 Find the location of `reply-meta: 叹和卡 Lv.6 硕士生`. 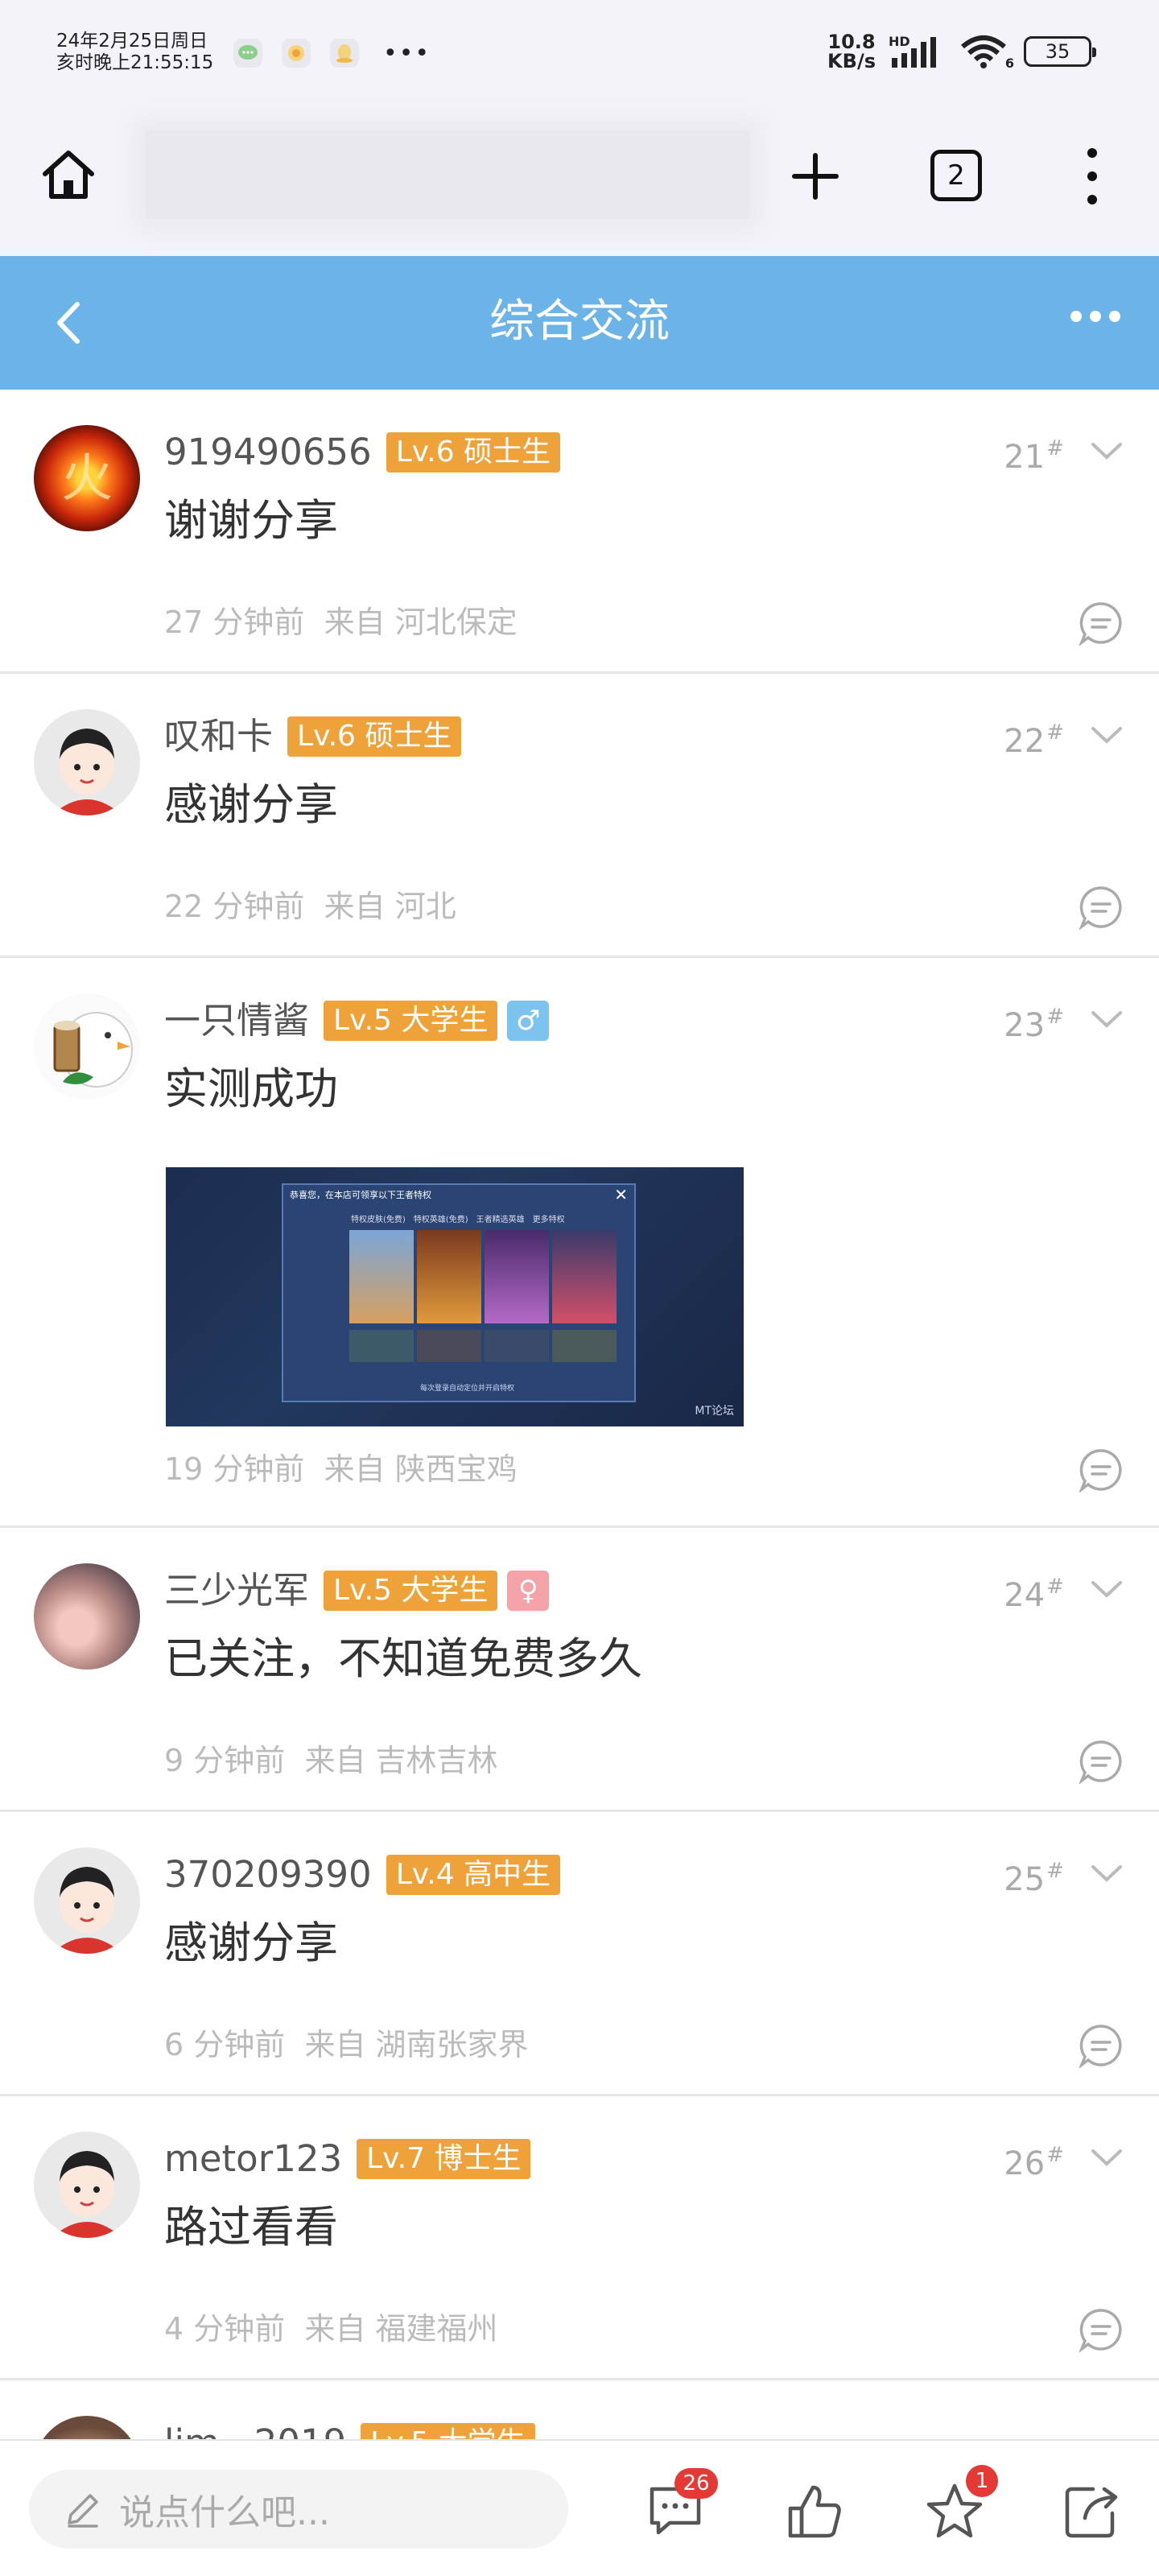

reply-meta: 叹和卡 Lv.6 硕士生 is located at coordinates (313, 736).